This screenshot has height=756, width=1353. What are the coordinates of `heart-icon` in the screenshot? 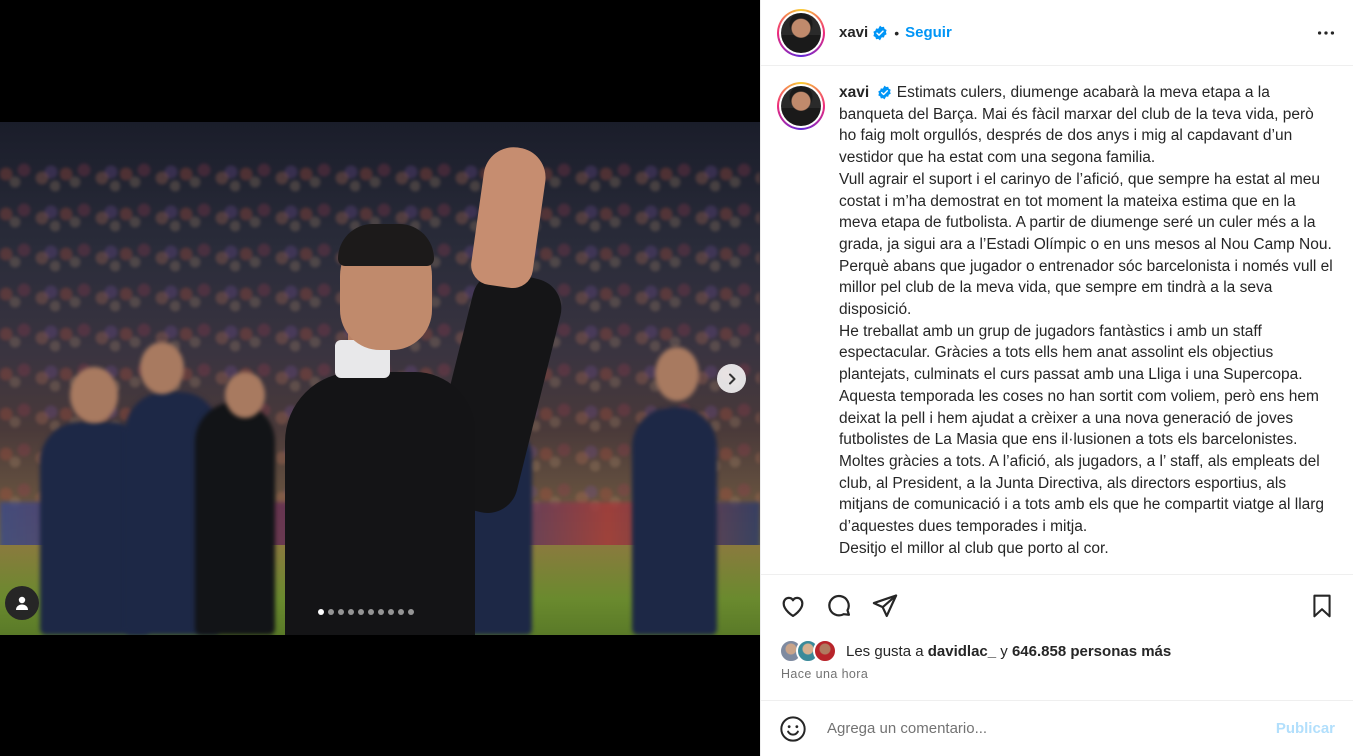 It's located at (793, 606).